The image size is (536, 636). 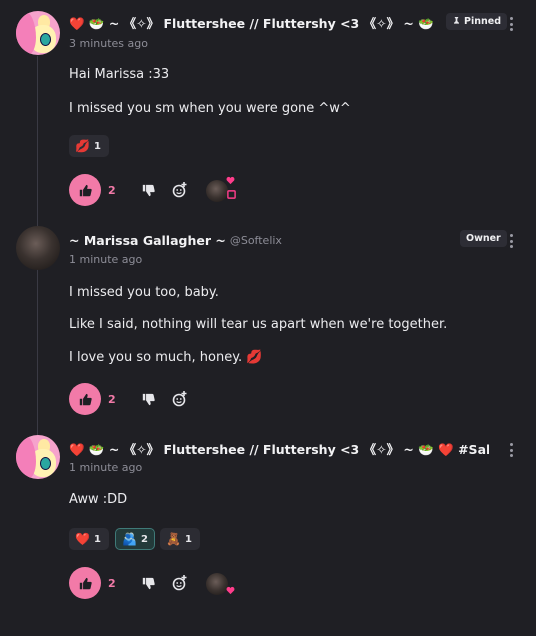 I want to click on reaction-heart: ❤️ 1, so click(x=89, y=539).